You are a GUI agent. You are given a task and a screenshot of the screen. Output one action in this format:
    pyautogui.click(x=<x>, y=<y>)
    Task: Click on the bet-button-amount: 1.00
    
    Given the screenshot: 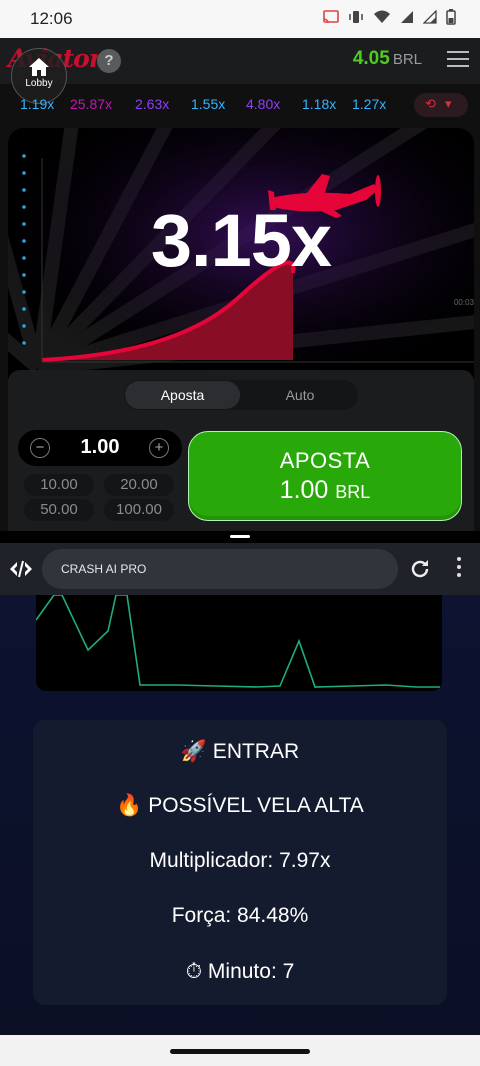 What is the action you would take?
    pyautogui.click(x=304, y=490)
    